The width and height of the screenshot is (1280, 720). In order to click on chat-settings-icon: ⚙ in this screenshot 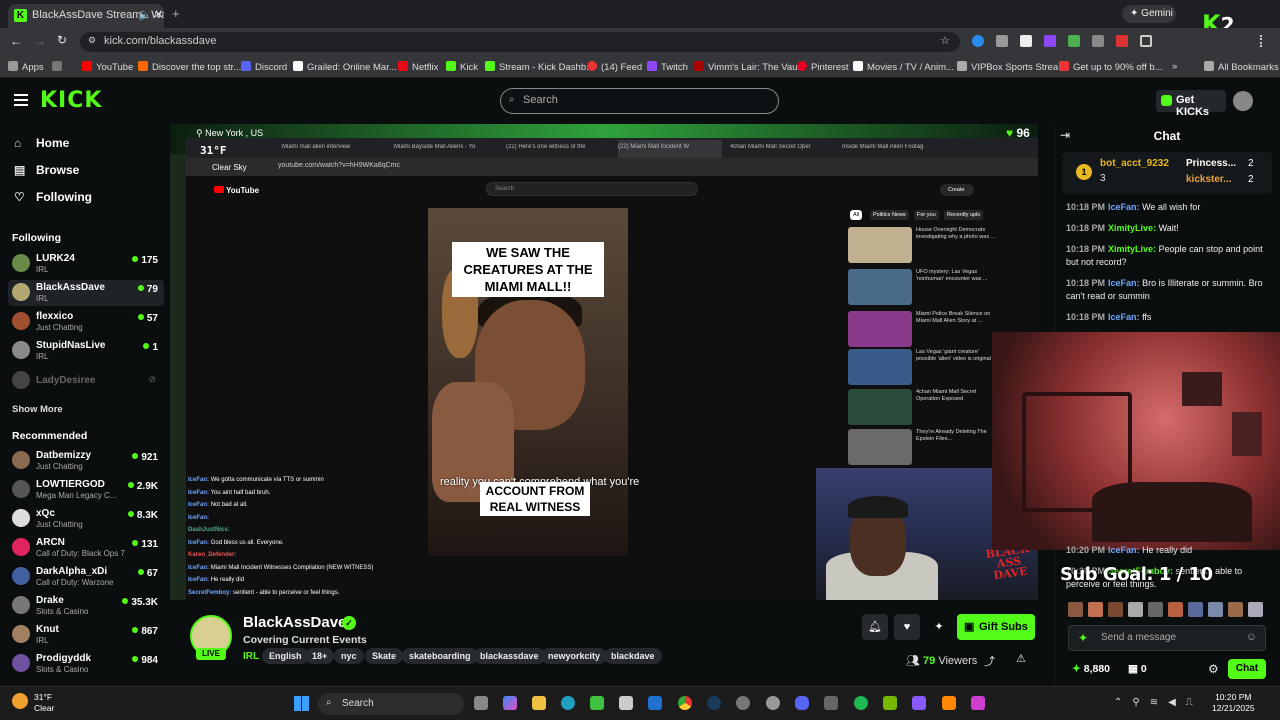, I will do `click(1213, 669)`.